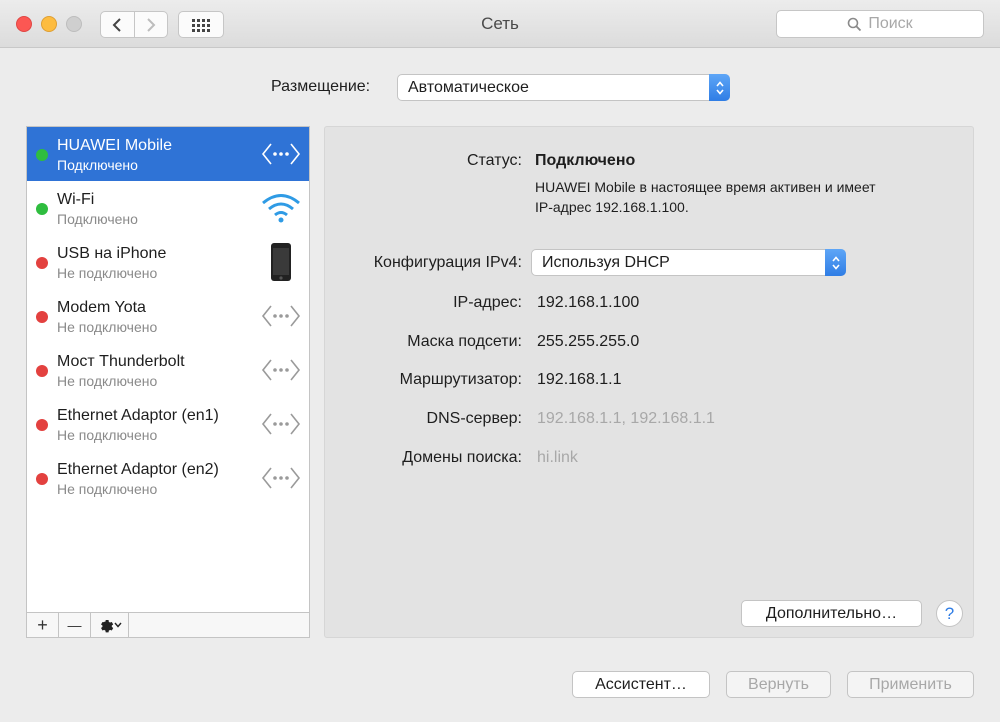 The width and height of the screenshot is (1000, 722). I want to click on remove-service-button: —, so click(75, 625).